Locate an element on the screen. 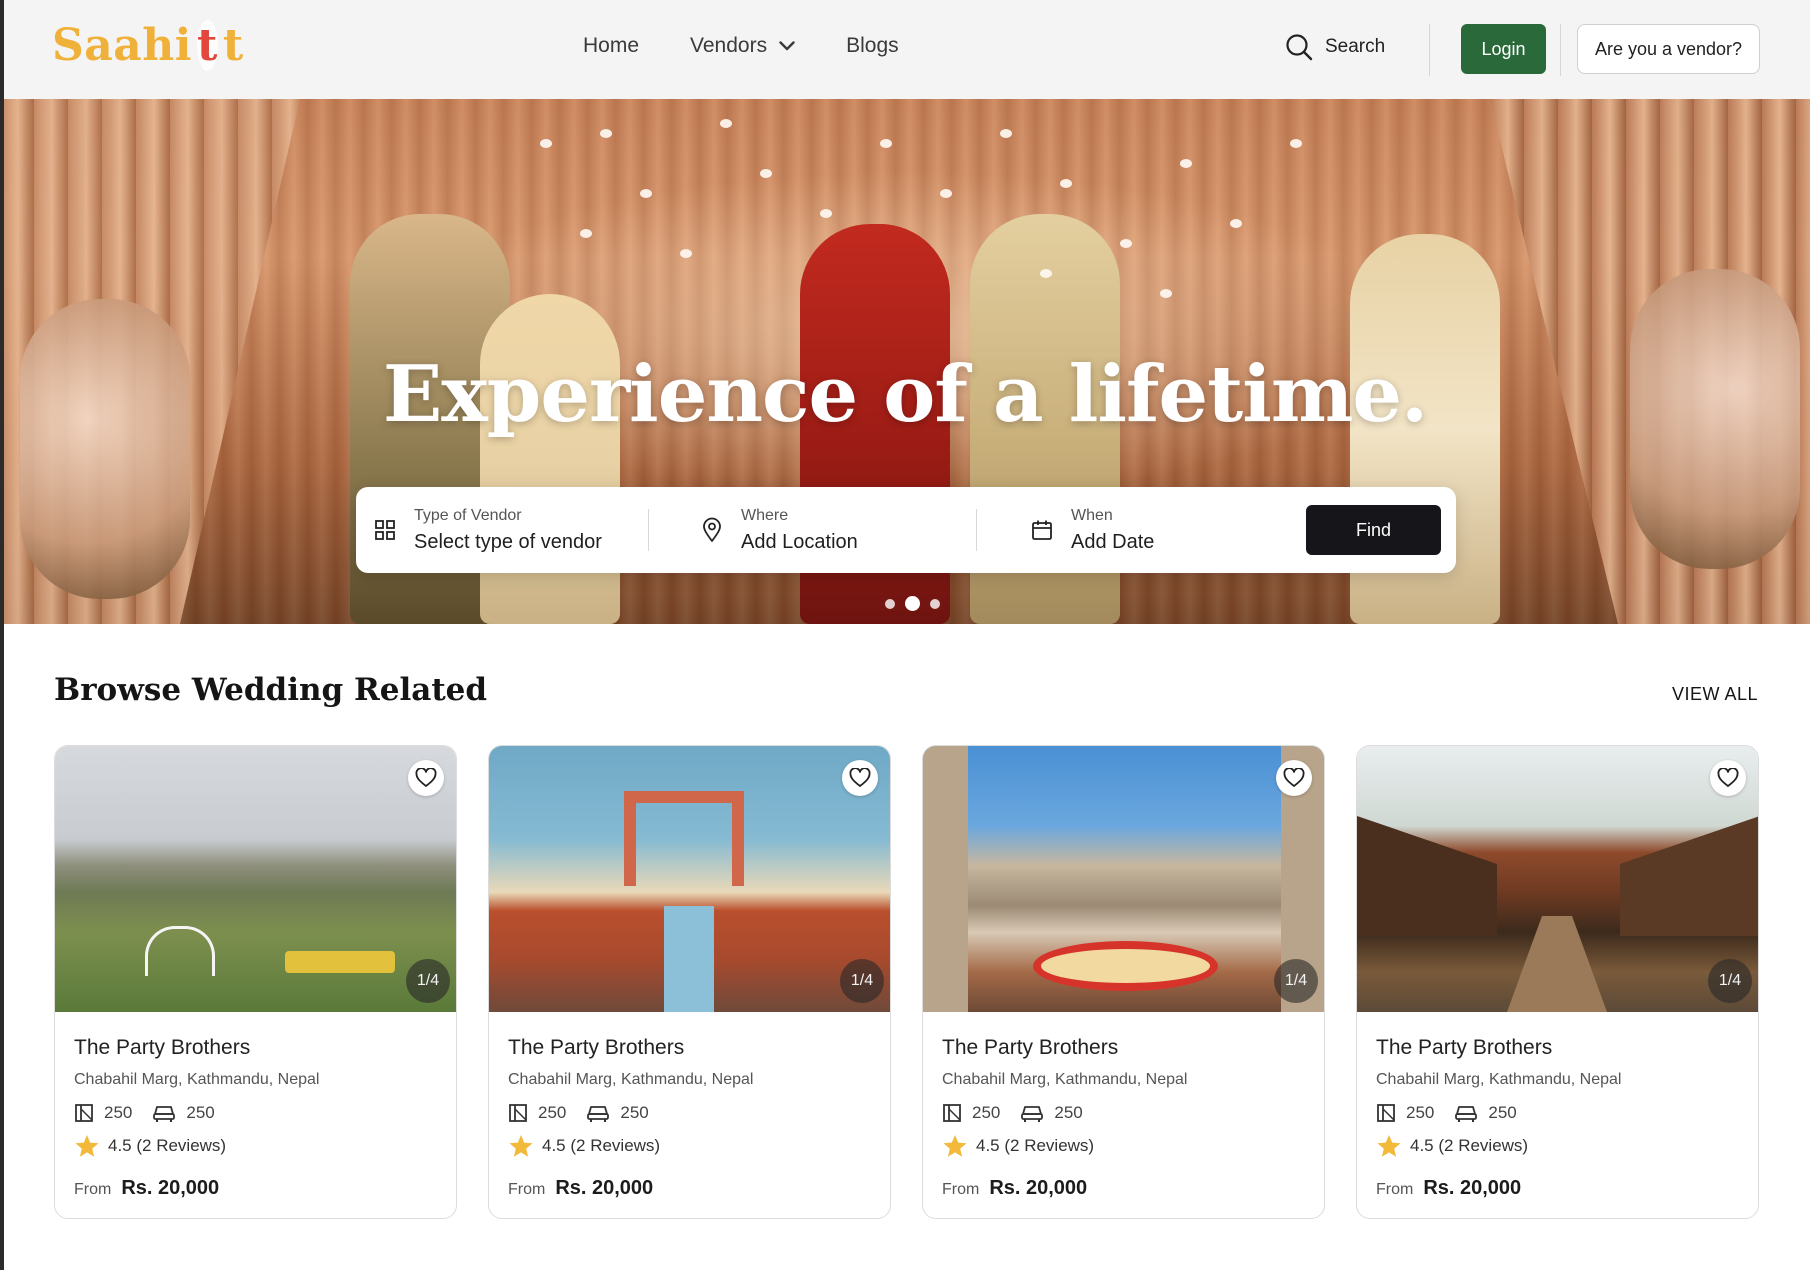  search-label: Search is located at coordinates (1355, 46).